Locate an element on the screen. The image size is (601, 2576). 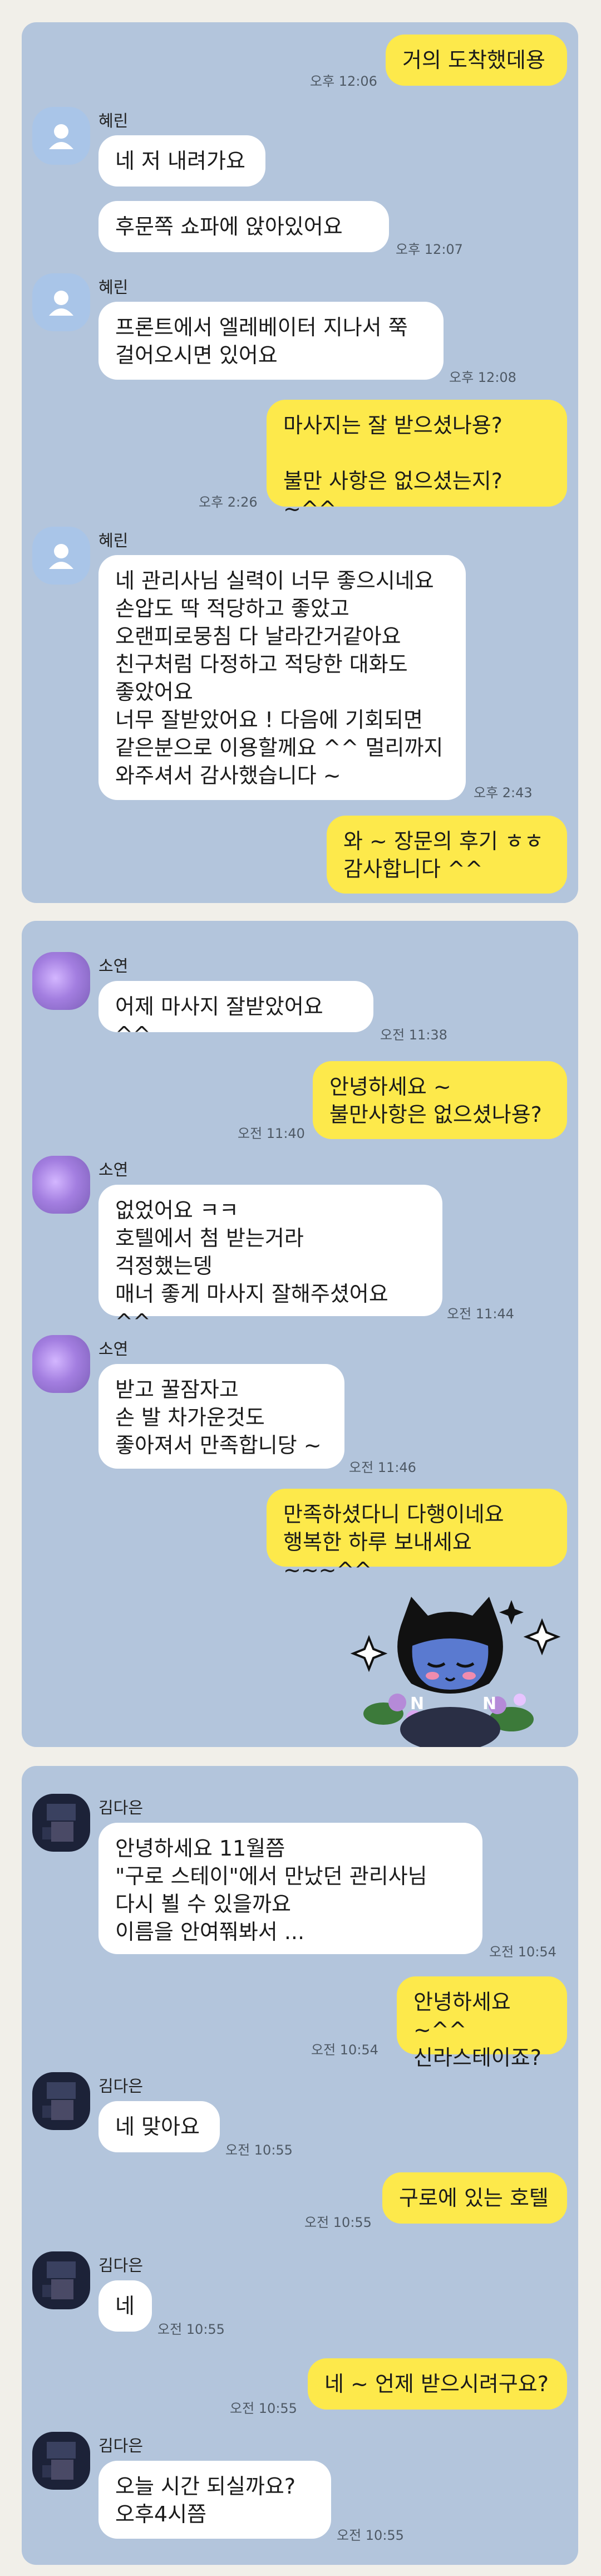
chat-bubble-outgoing: 구로에 있는 호텔 is located at coordinates (474, 2198).